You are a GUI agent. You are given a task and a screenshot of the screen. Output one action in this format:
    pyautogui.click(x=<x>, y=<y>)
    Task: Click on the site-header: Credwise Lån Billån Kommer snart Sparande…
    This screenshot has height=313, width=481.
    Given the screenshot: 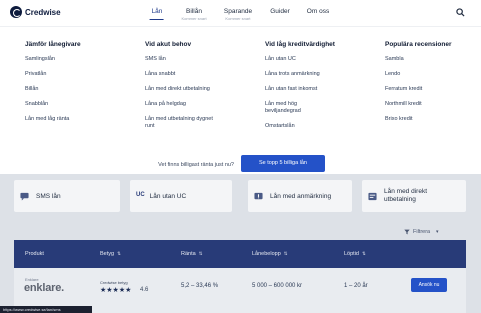 What is the action you would take?
    pyautogui.click(x=240, y=13)
    